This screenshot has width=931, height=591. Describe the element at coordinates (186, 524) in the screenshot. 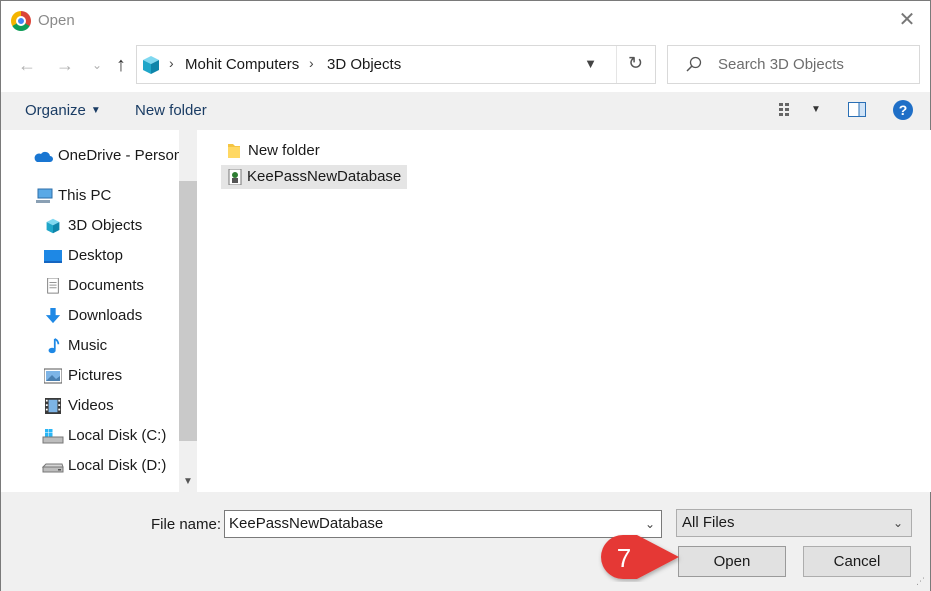

I see `filename-label: File name:` at that location.